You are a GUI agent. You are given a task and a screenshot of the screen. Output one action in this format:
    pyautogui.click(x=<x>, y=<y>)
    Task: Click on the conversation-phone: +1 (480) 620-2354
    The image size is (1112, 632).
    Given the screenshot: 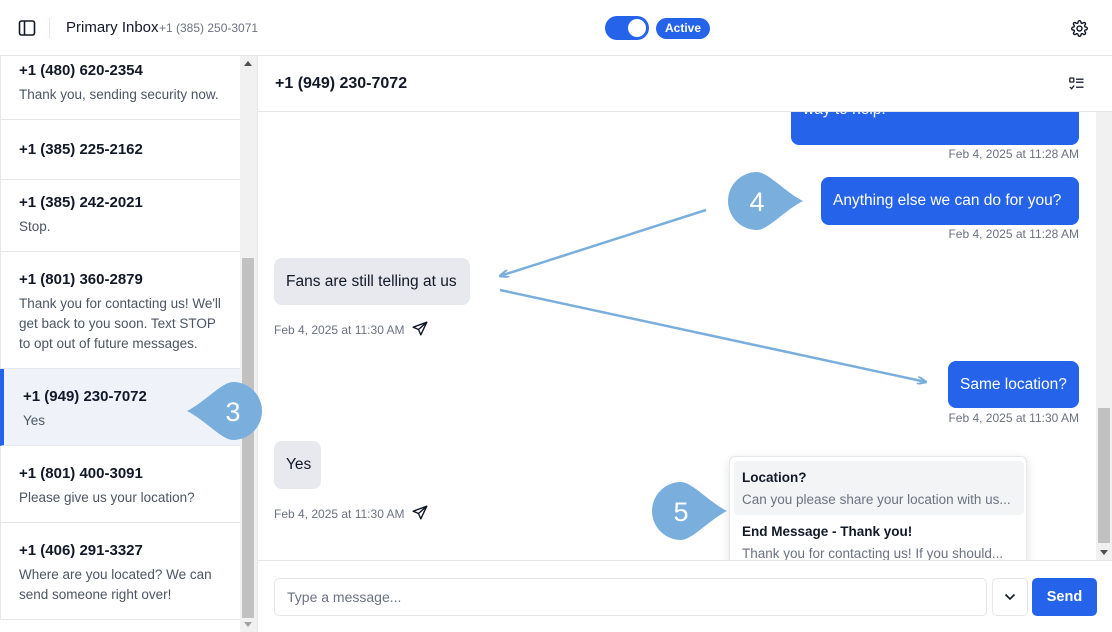 What is the action you would take?
    pyautogui.click(x=81, y=70)
    